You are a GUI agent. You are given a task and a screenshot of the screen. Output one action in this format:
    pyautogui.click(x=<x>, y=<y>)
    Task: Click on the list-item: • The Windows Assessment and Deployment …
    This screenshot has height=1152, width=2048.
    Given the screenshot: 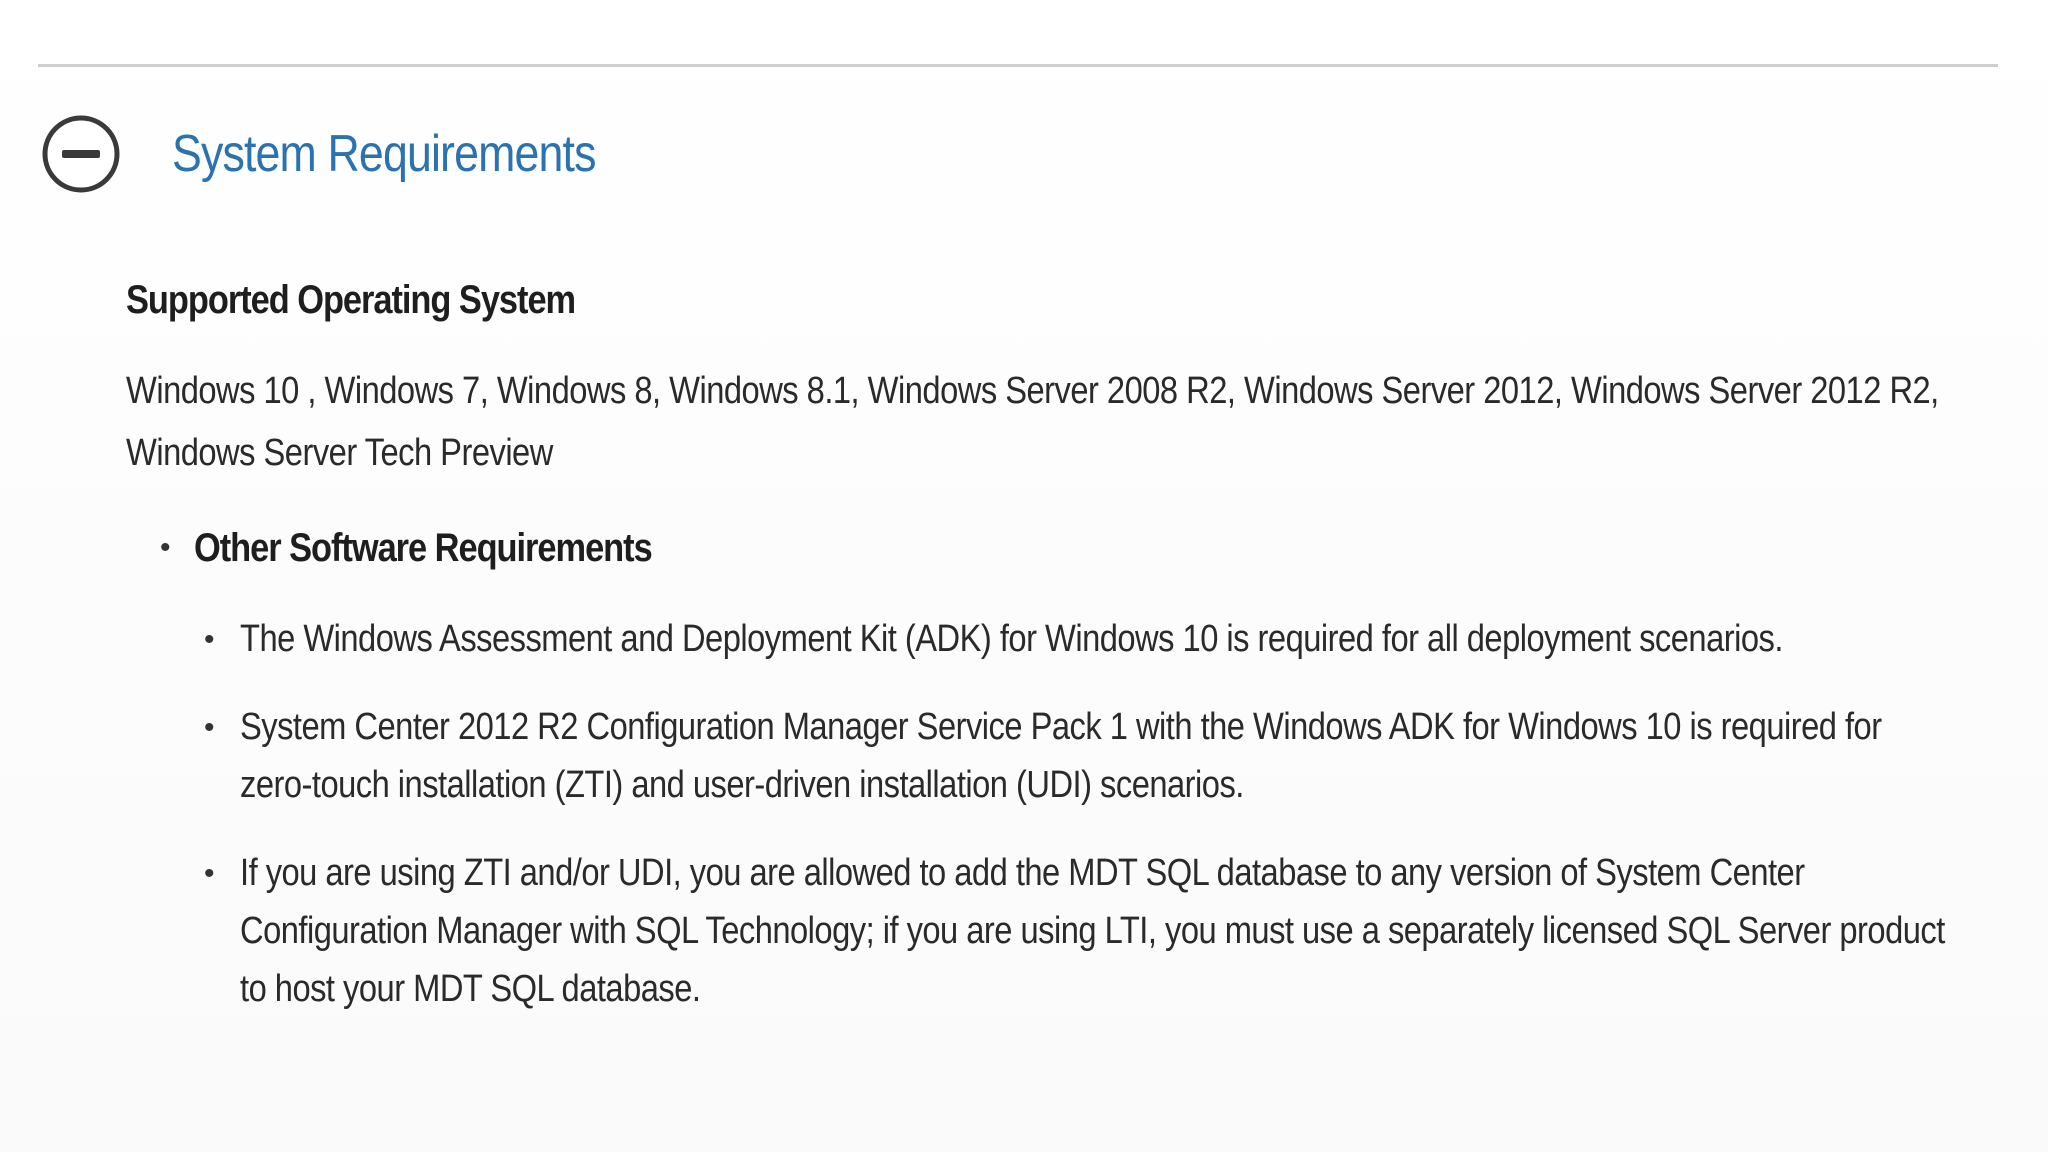 What is the action you would take?
    pyautogui.click(x=1084, y=639)
    